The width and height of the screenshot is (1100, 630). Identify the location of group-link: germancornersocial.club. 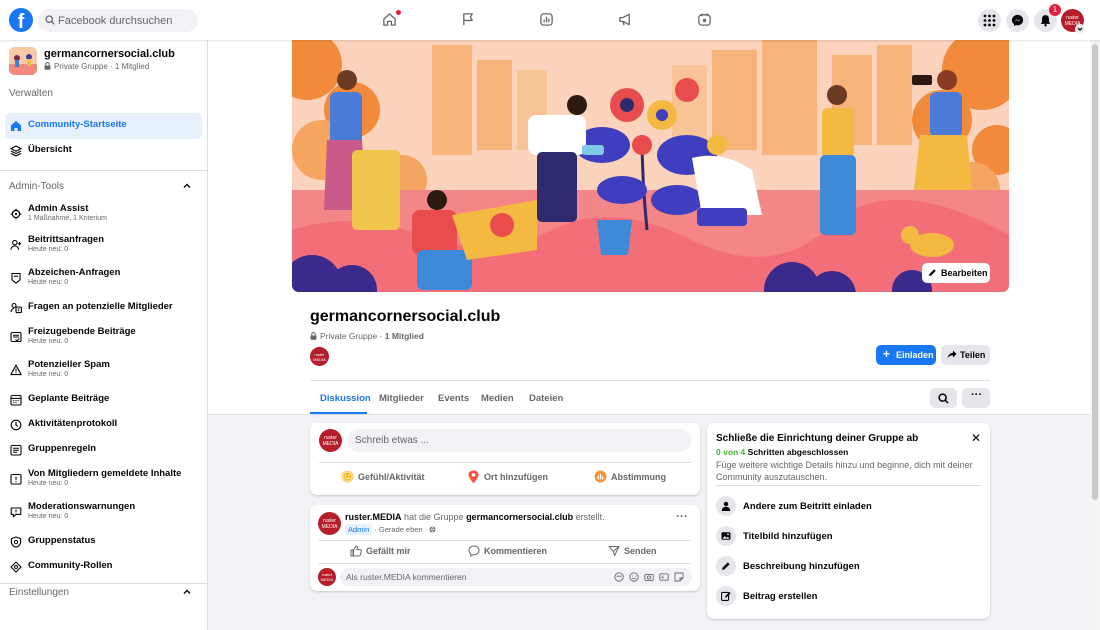
(519, 517).